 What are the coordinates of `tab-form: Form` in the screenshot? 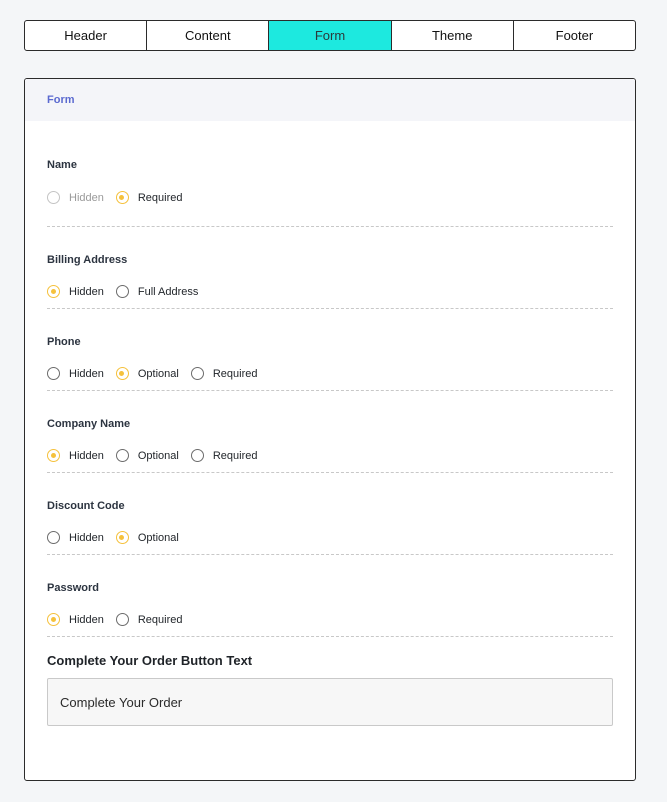 It's located at (330, 35).